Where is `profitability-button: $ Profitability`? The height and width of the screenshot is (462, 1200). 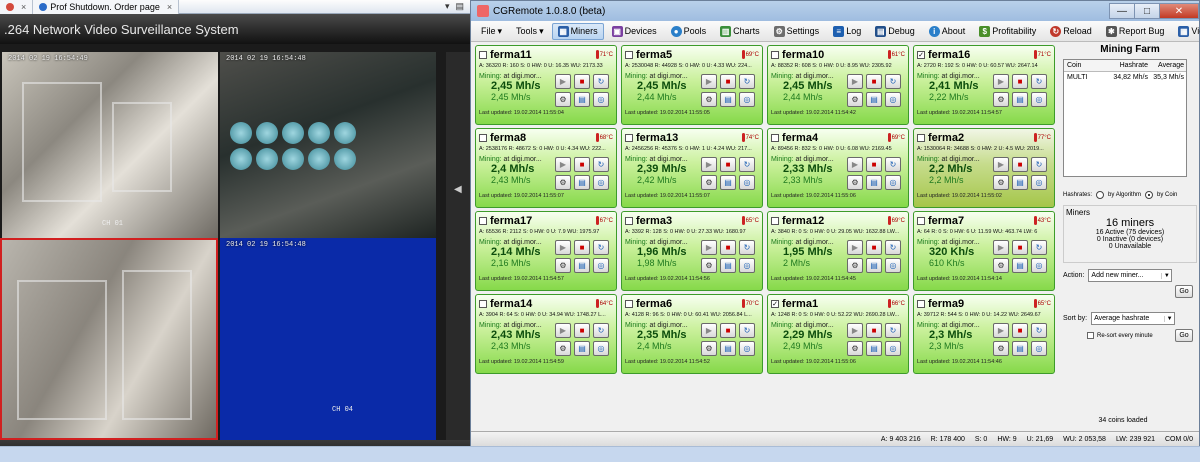 profitability-button: $ Profitability is located at coordinates (1007, 31).